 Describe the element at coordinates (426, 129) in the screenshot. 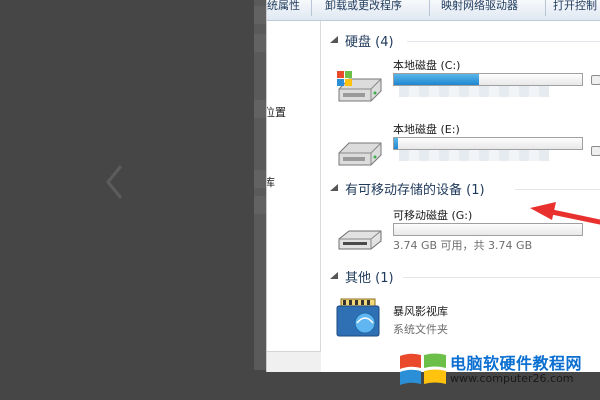

I see `drive-name: 本地磁盘 (E:)` at that location.